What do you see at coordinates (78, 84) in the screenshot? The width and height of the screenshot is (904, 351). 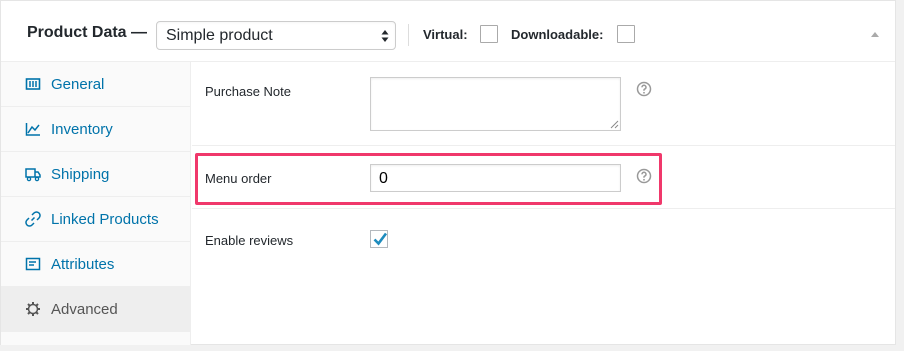 I see `tab-label: General` at bounding box center [78, 84].